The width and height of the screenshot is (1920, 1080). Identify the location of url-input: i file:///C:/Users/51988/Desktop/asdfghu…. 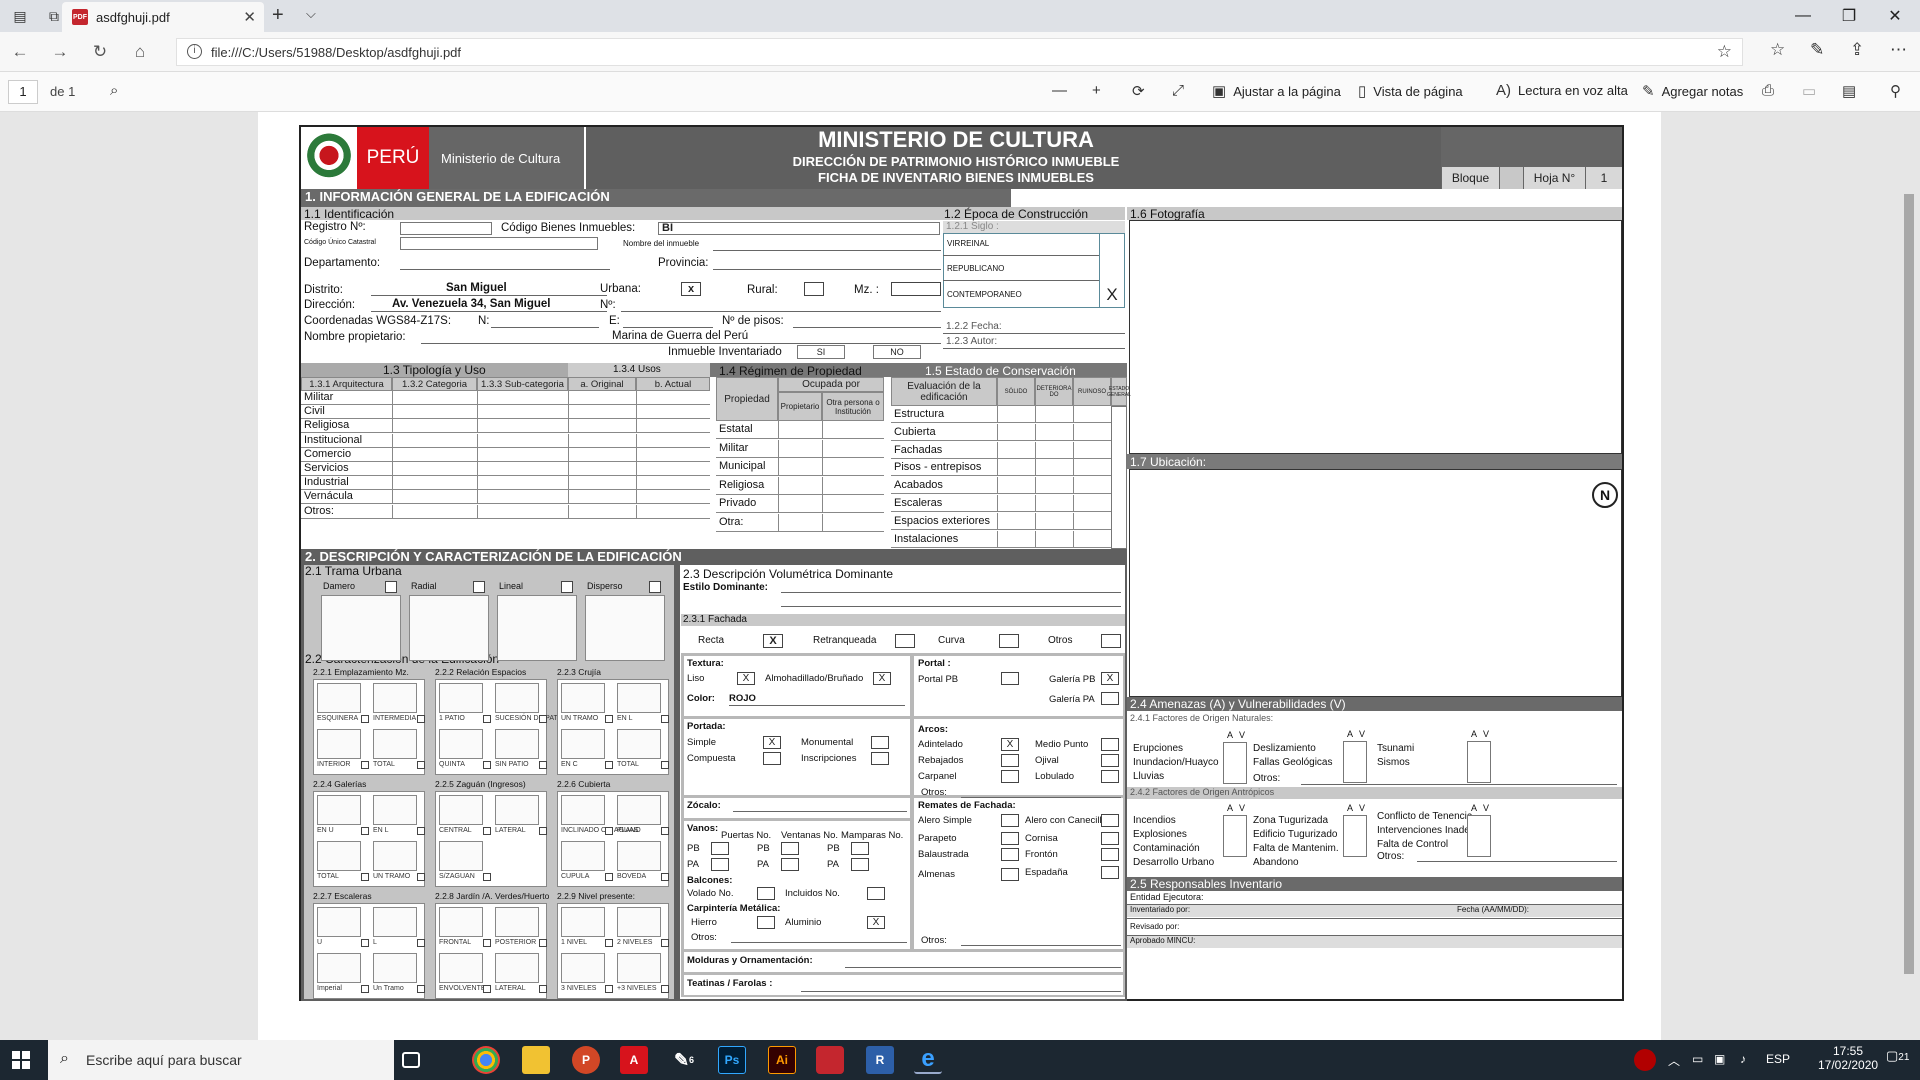
(959, 52).